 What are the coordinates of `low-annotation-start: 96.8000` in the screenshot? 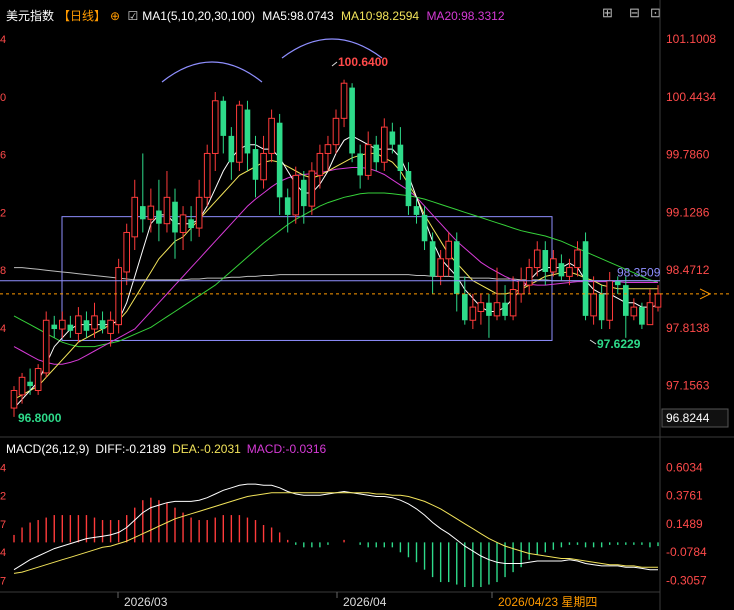 It's located at (40, 418).